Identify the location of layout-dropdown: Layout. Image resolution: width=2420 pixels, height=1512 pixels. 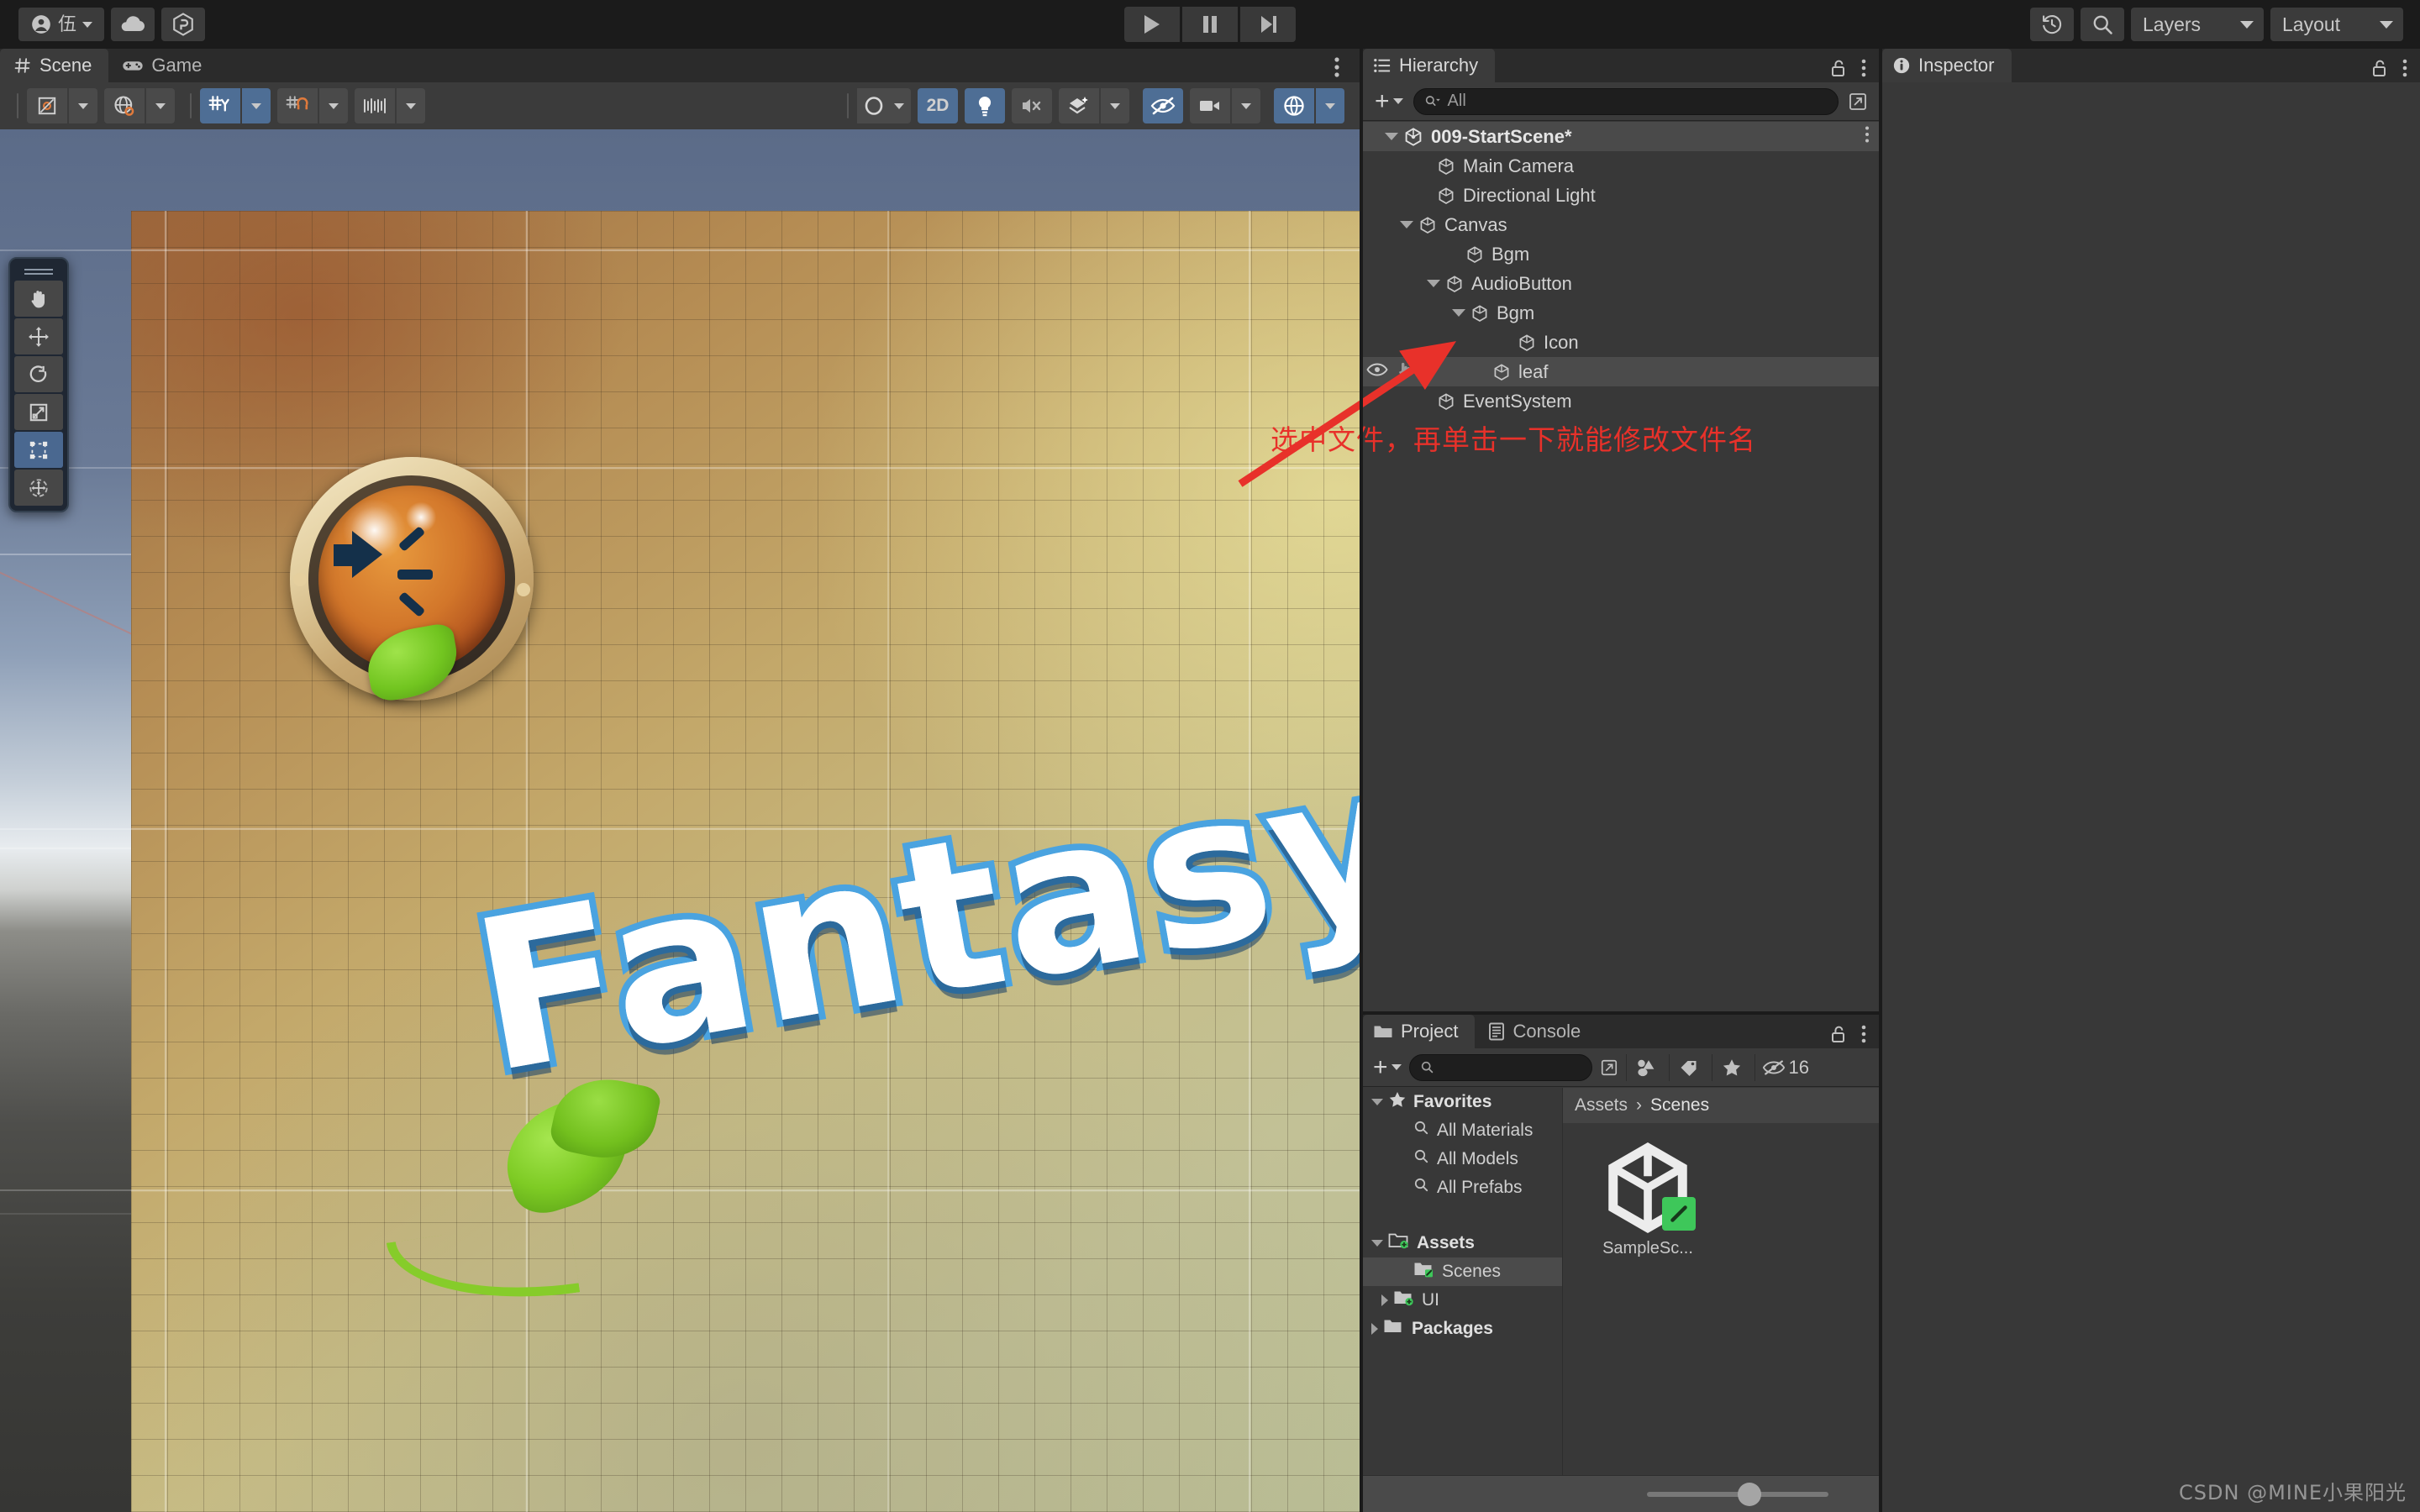
(2336, 24).